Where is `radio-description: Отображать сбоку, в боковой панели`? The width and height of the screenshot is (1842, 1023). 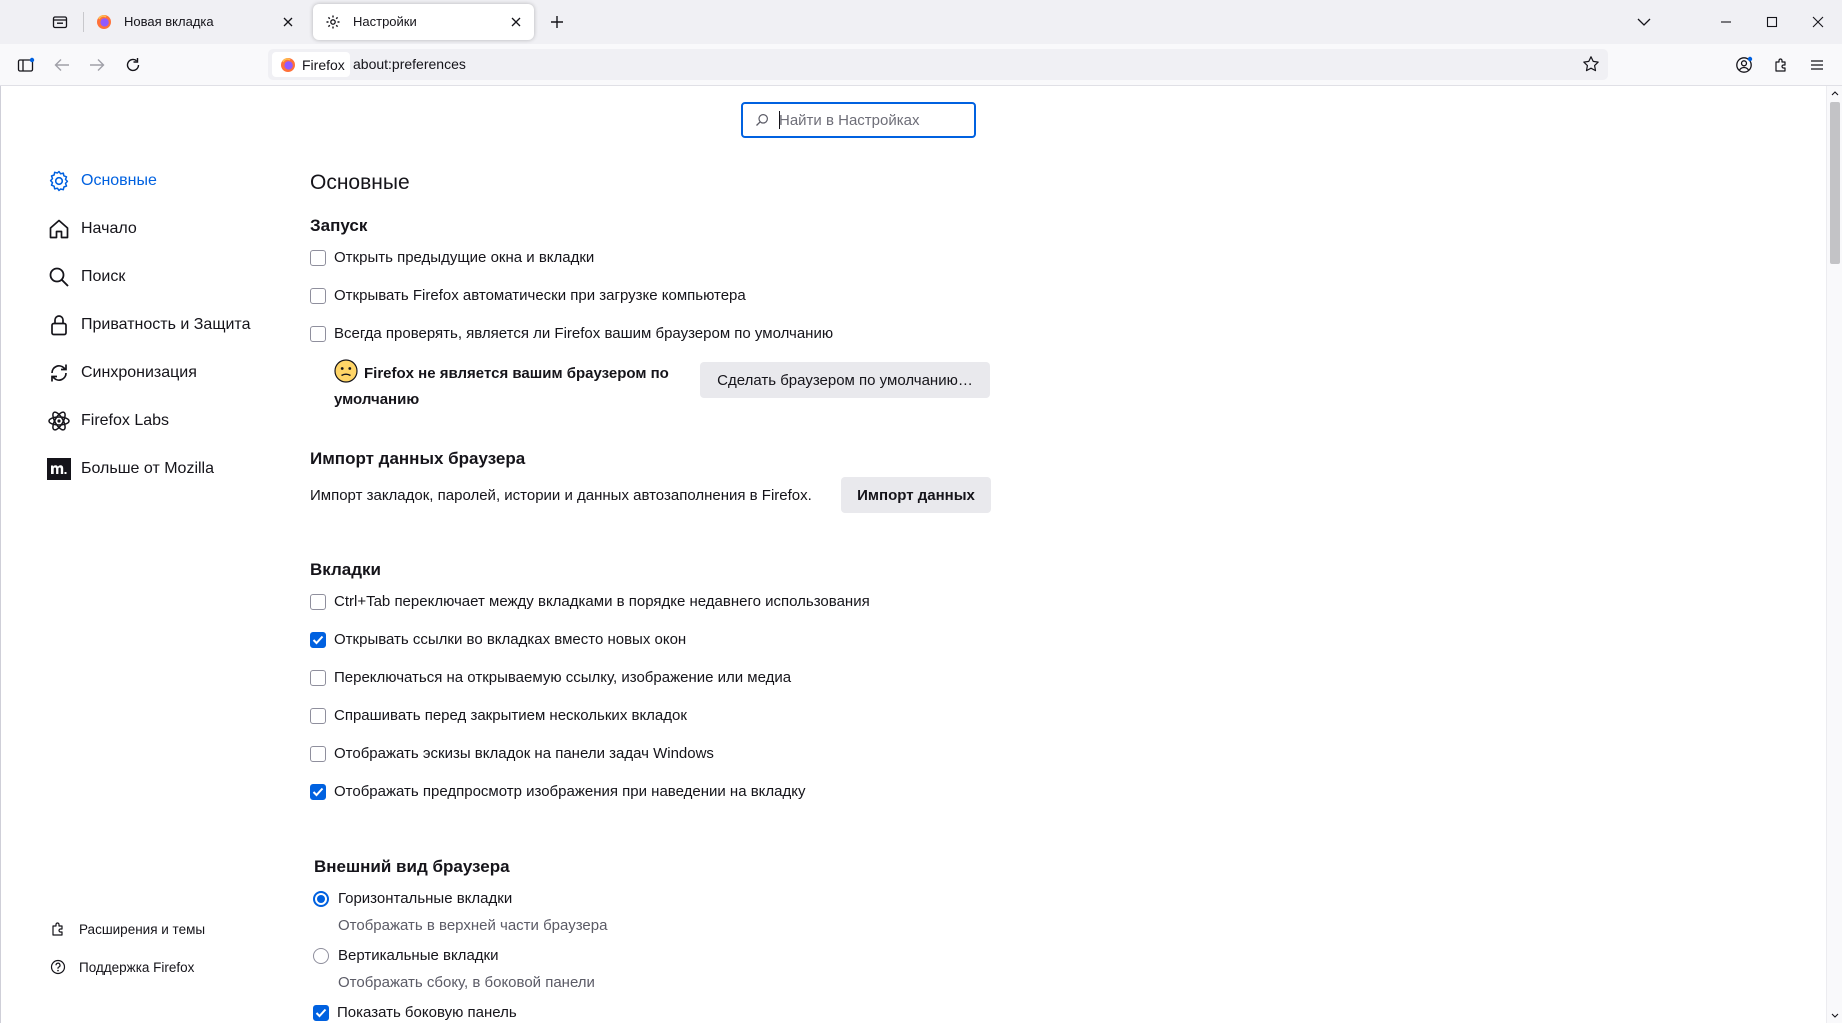
radio-description: Отображать сбоку, в боковой панели is located at coordinates (466, 982).